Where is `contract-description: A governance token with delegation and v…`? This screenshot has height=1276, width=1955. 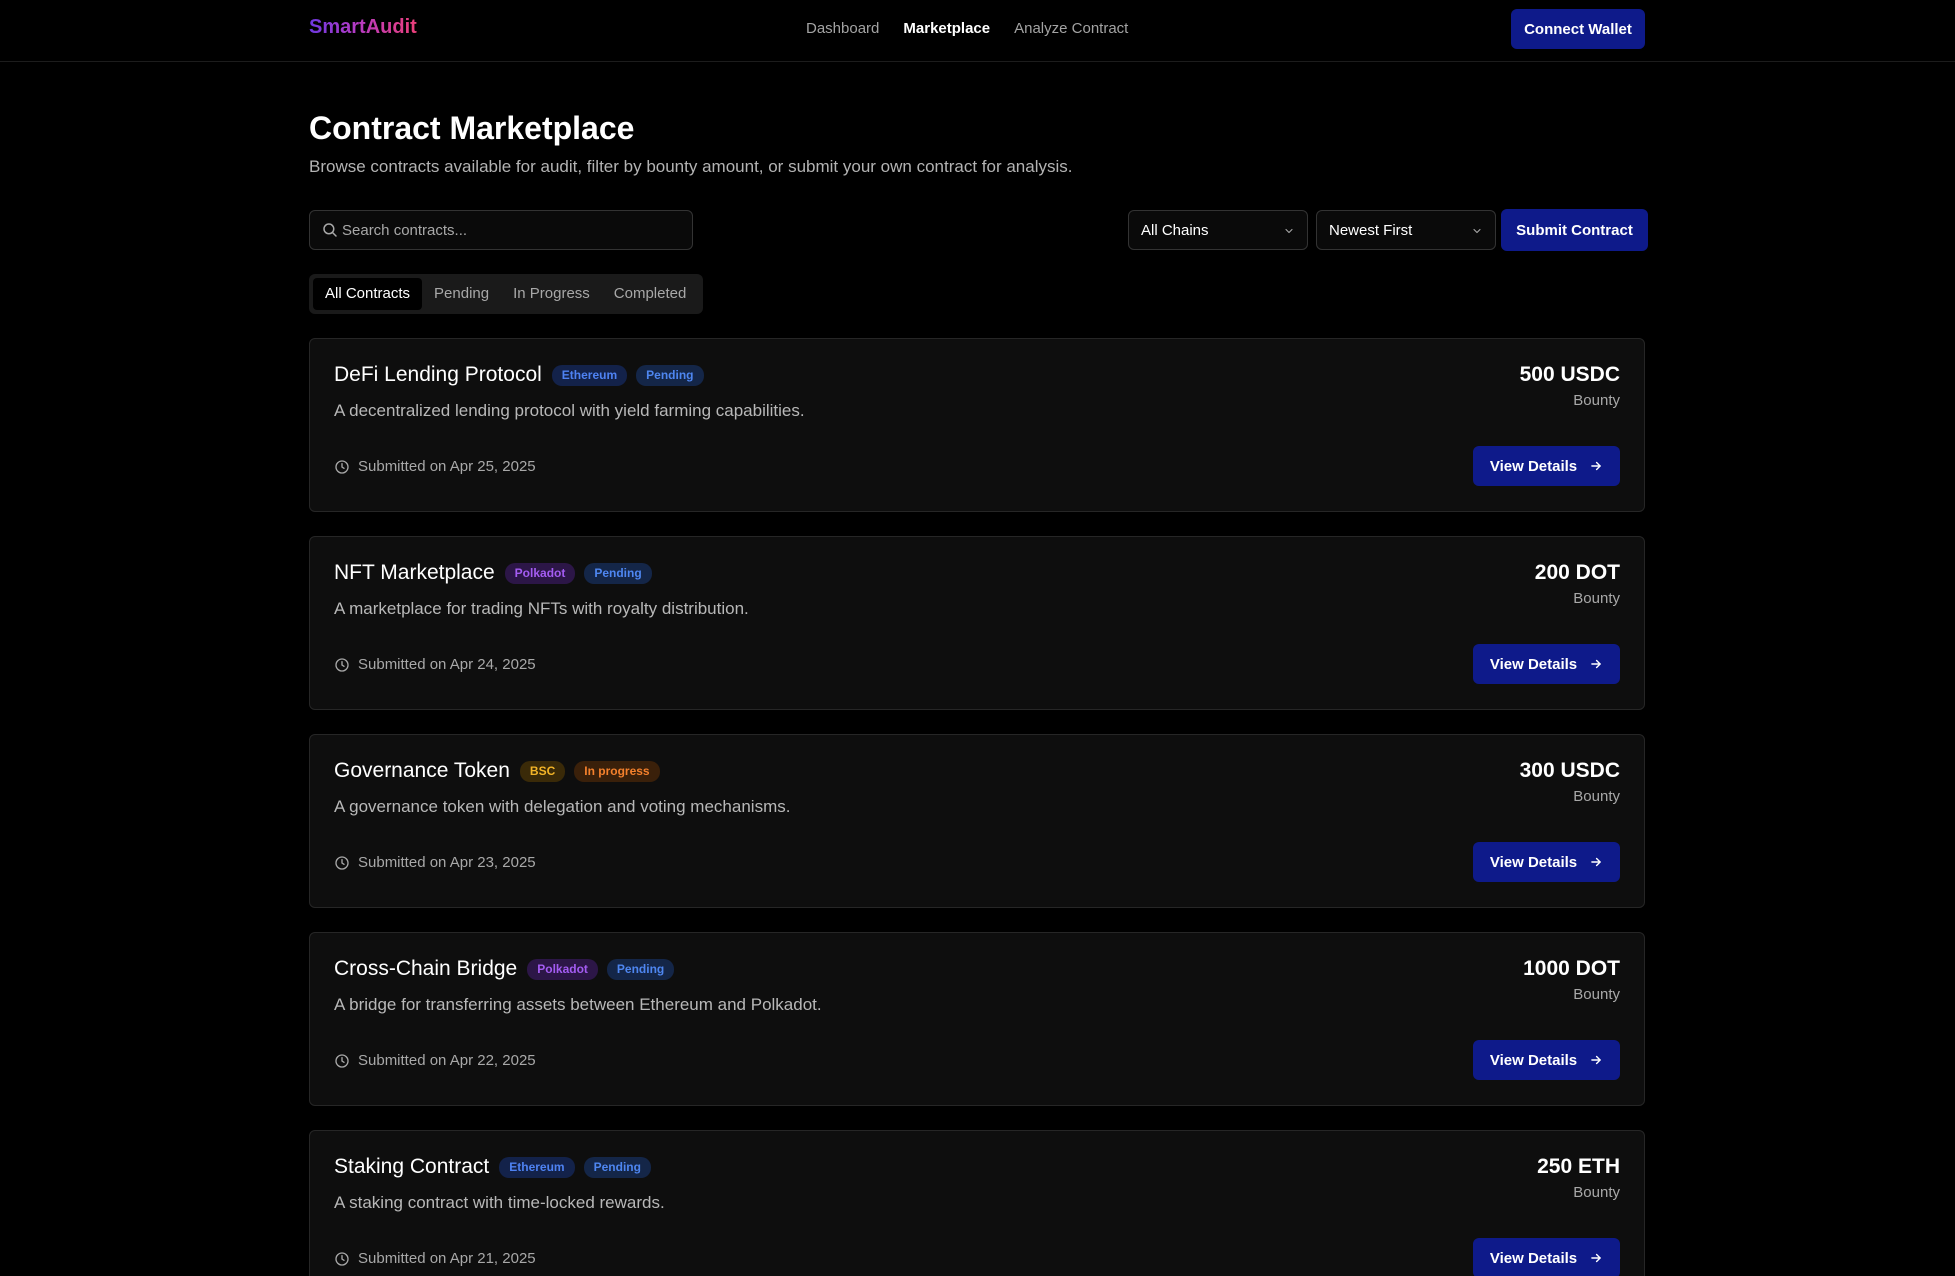
contract-description: A governance token with delegation and v… is located at coordinates (562, 806).